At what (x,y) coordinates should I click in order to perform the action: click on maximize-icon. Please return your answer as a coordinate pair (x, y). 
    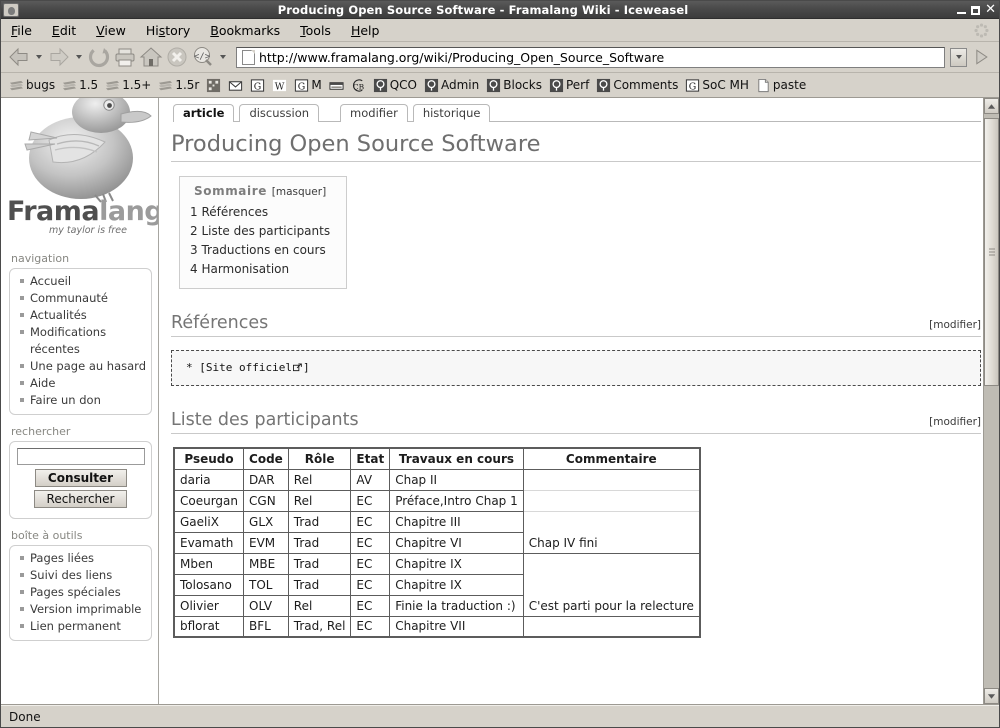
    Looking at the image, I should click on (976, 10).